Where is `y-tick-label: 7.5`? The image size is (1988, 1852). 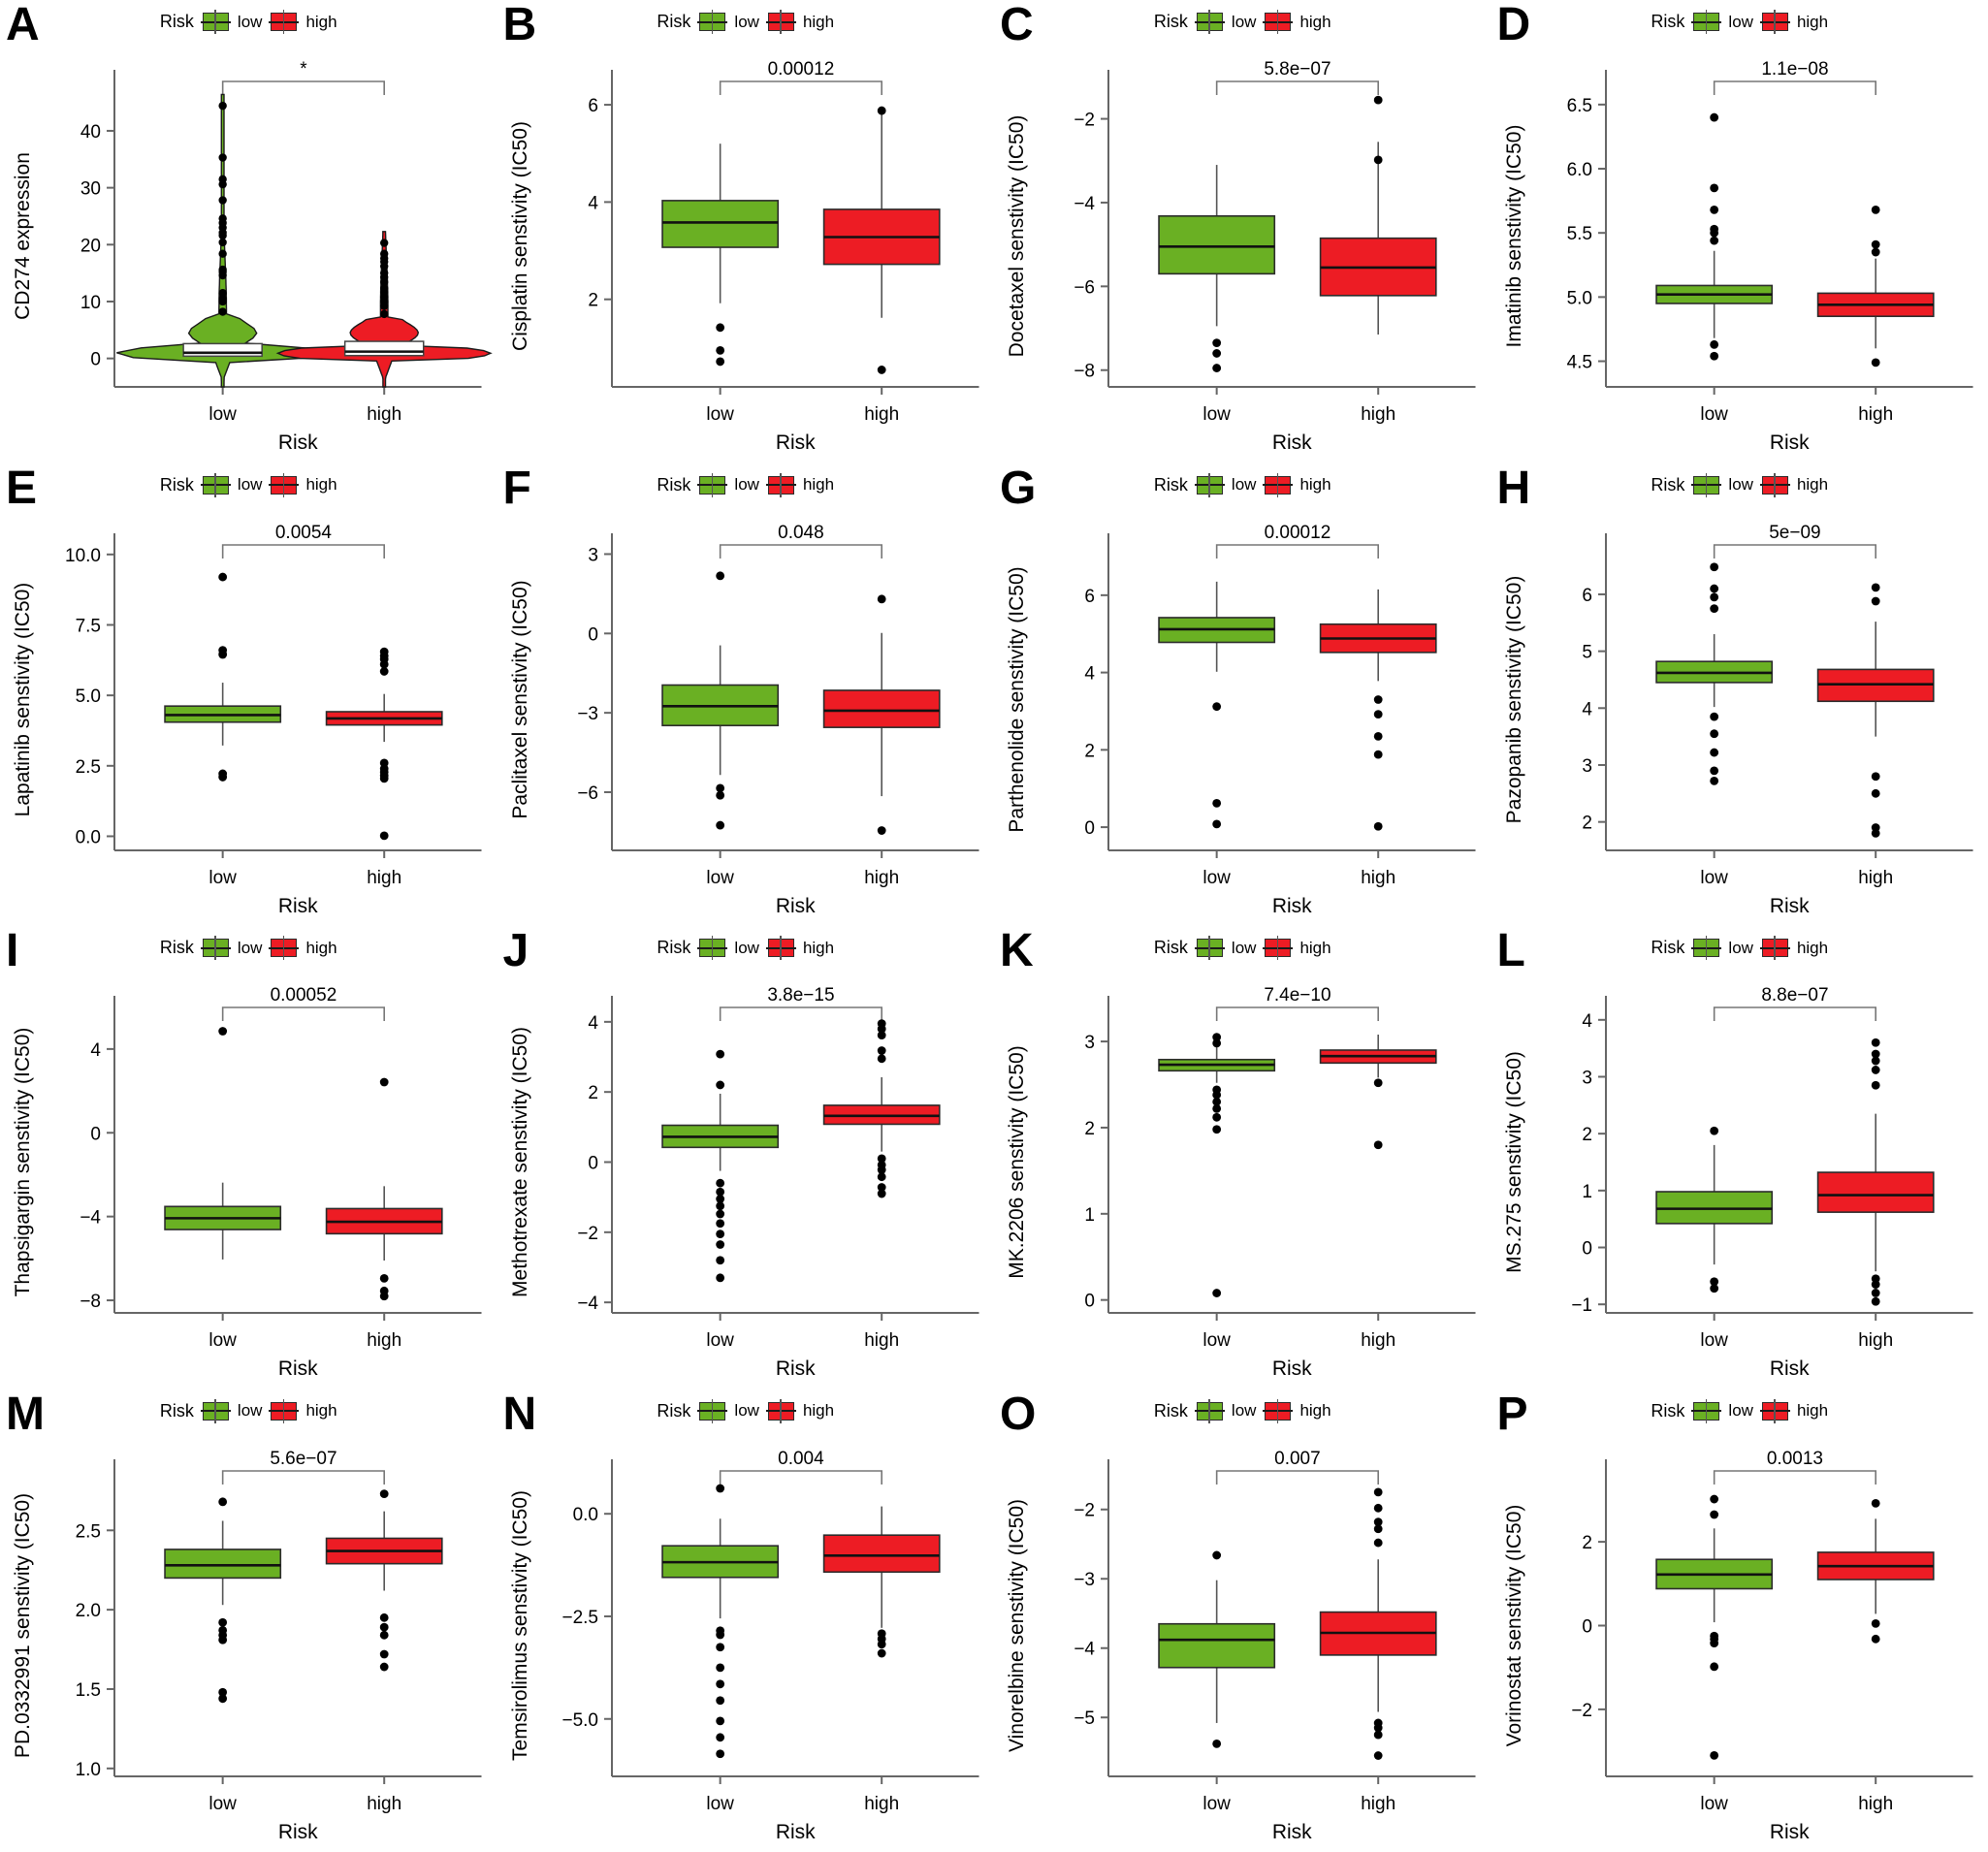
y-tick-label: 7.5 is located at coordinates (88, 626).